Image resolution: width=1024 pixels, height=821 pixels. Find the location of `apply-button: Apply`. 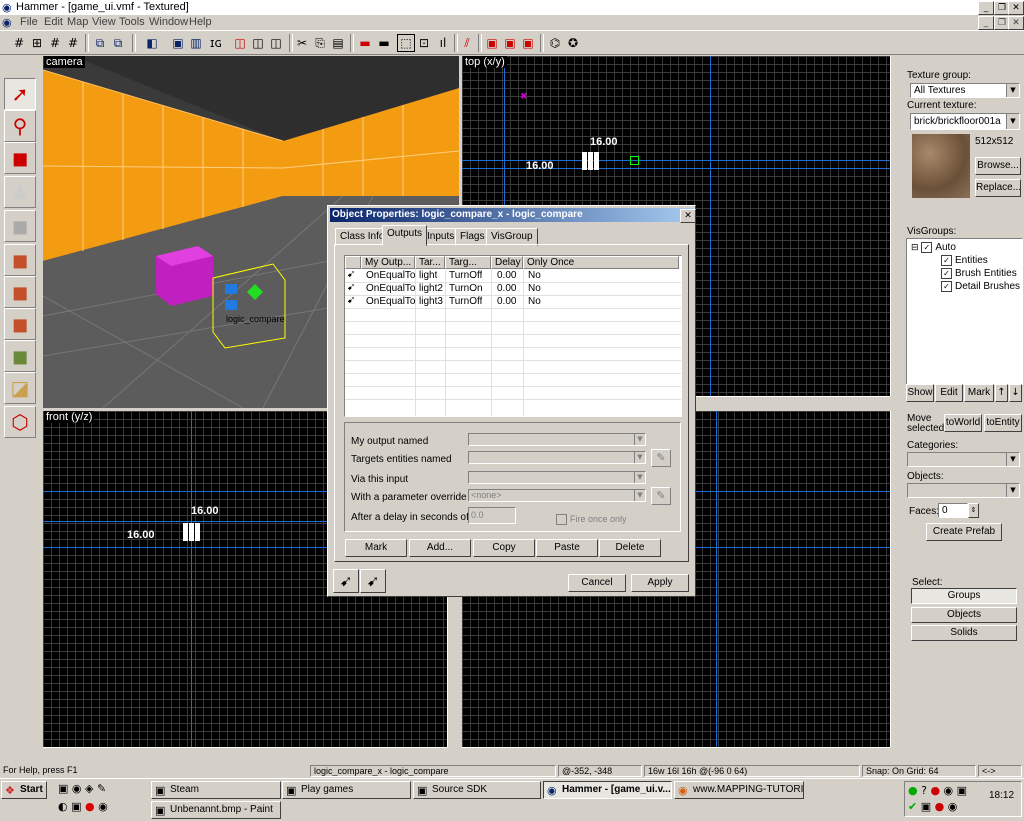

apply-button: Apply is located at coordinates (660, 583).